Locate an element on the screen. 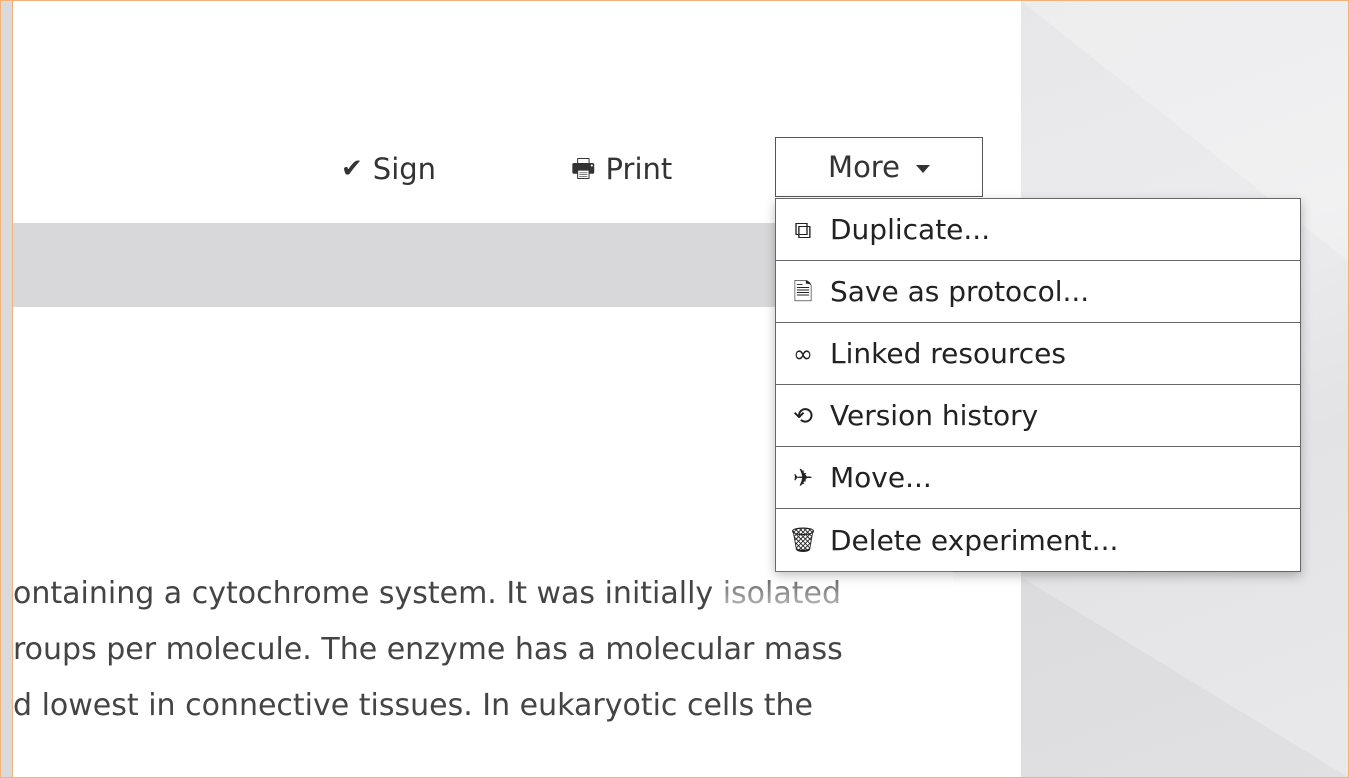 The image size is (1349, 778). more-dropdown-button: More is located at coordinates (879, 167).